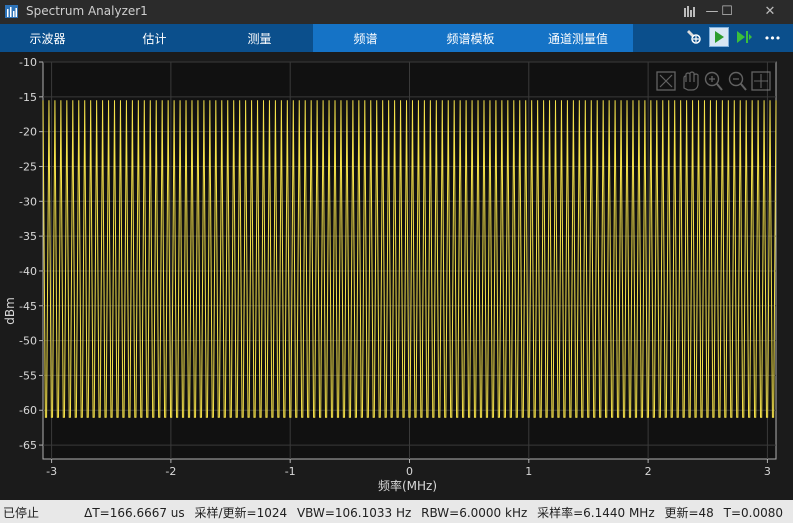  I want to click on close-button: ✕, so click(770, 12).